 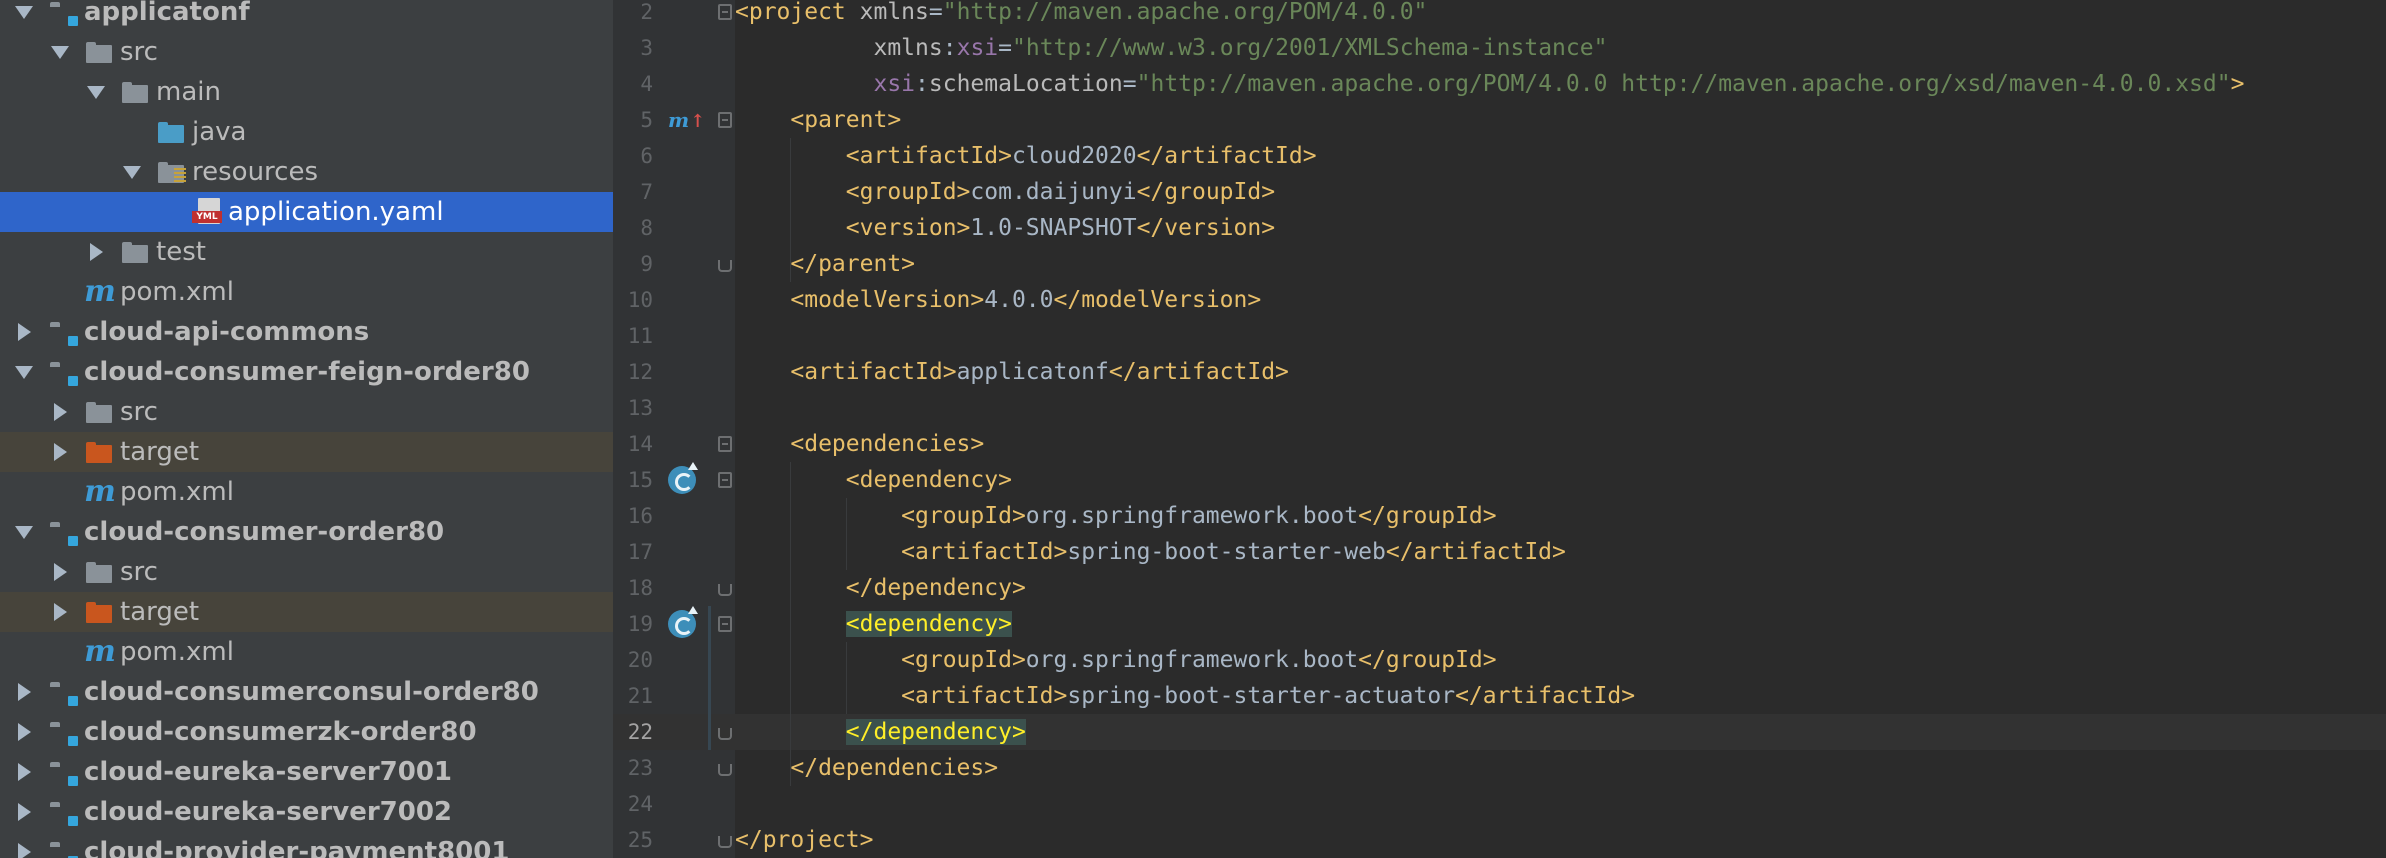 I want to click on line-number: 25, so click(x=640, y=840).